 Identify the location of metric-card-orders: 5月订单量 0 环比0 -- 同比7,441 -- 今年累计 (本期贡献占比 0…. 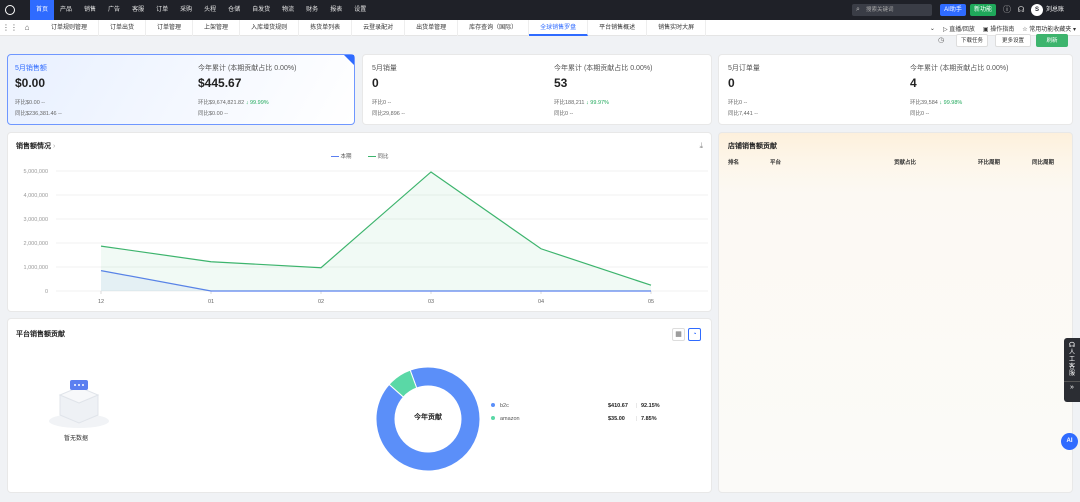
(895, 89).